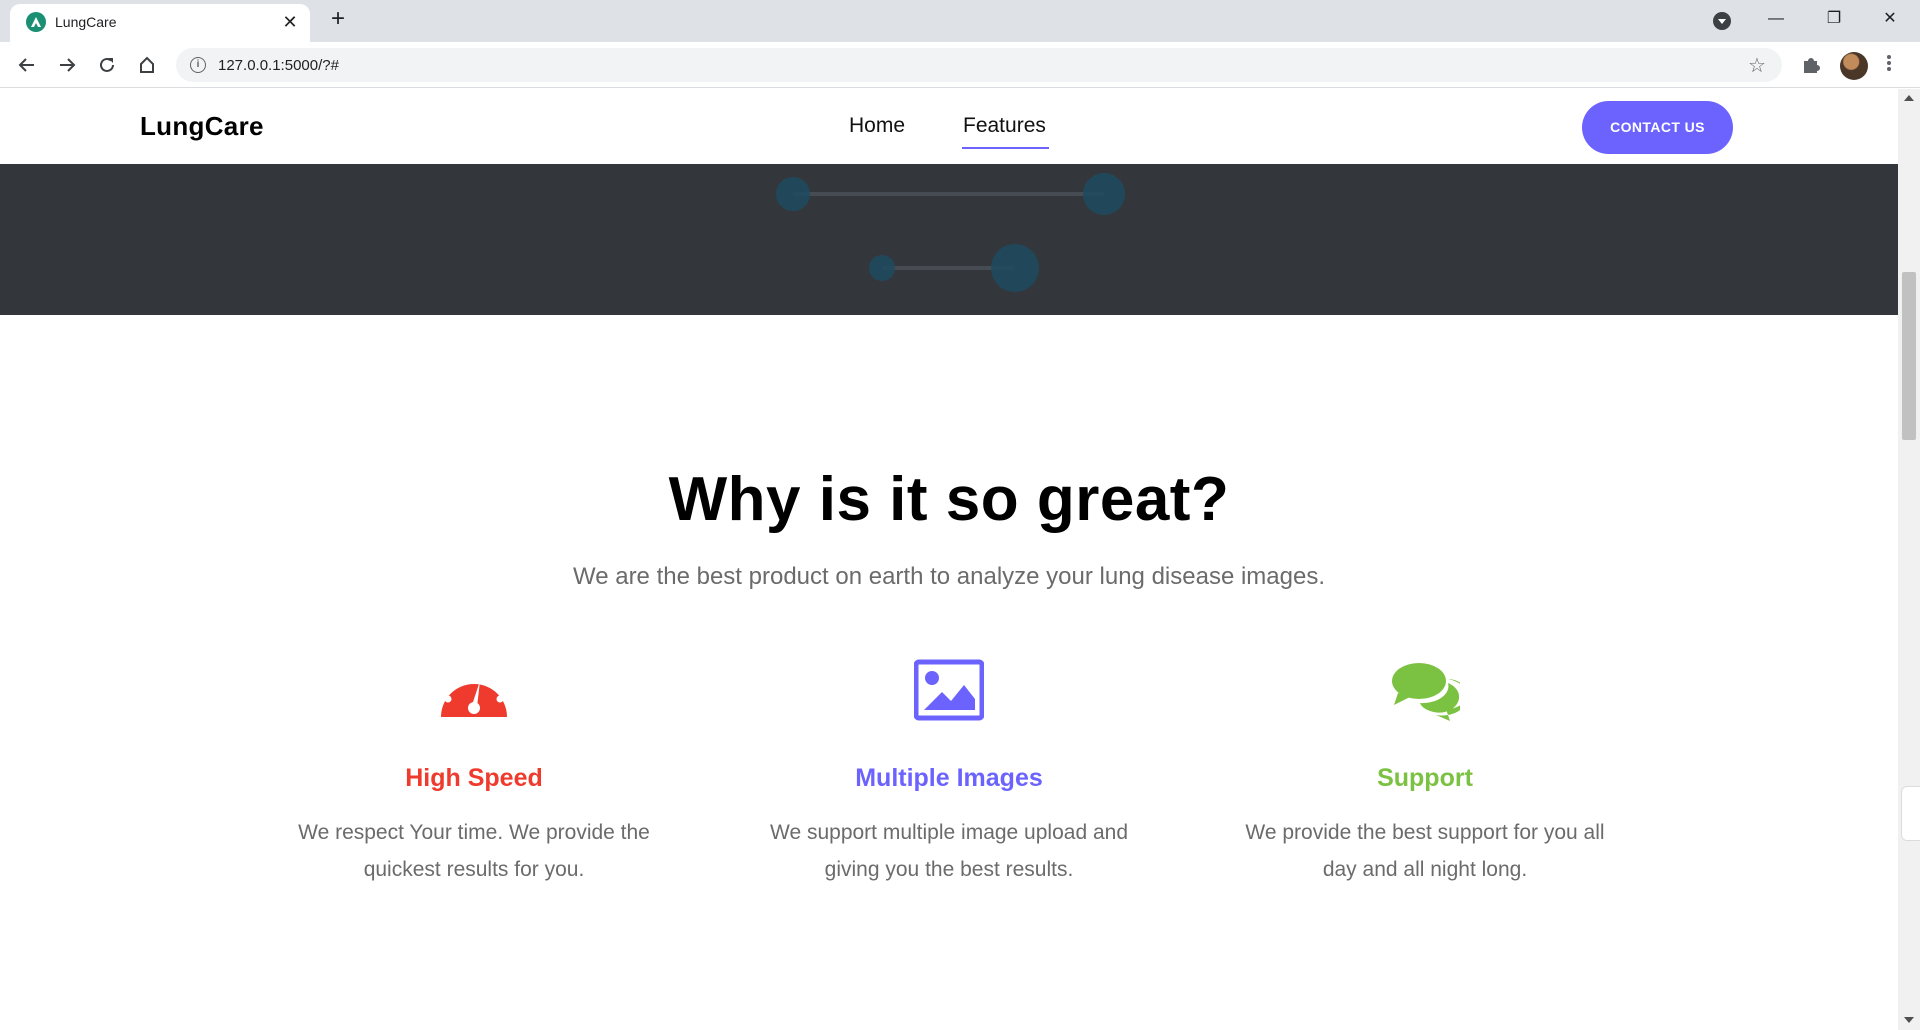  Describe the element at coordinates (949, 499) in the screenshot. I see `section-title: Why is it so great?` at that location.